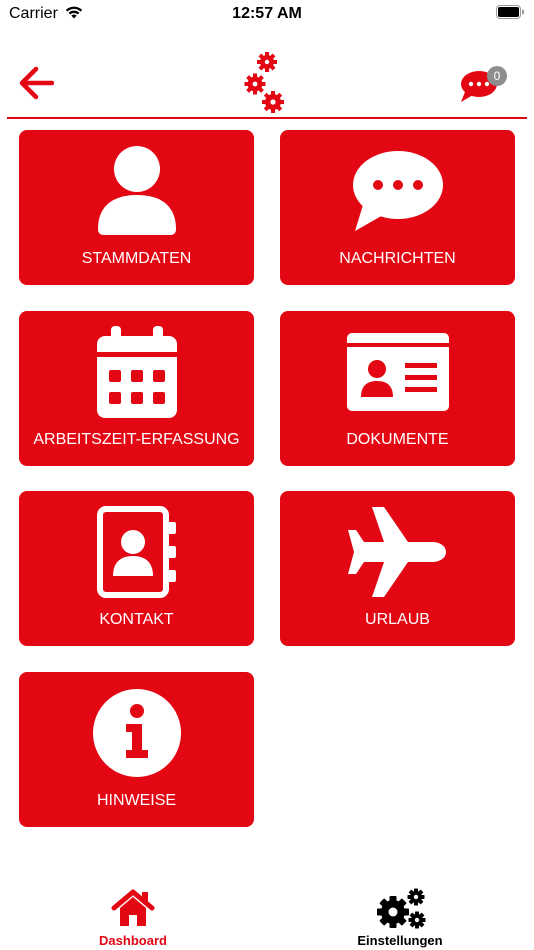 This screenshot has width=534, height=950. I want to click on header-divider, so click(267, 118).